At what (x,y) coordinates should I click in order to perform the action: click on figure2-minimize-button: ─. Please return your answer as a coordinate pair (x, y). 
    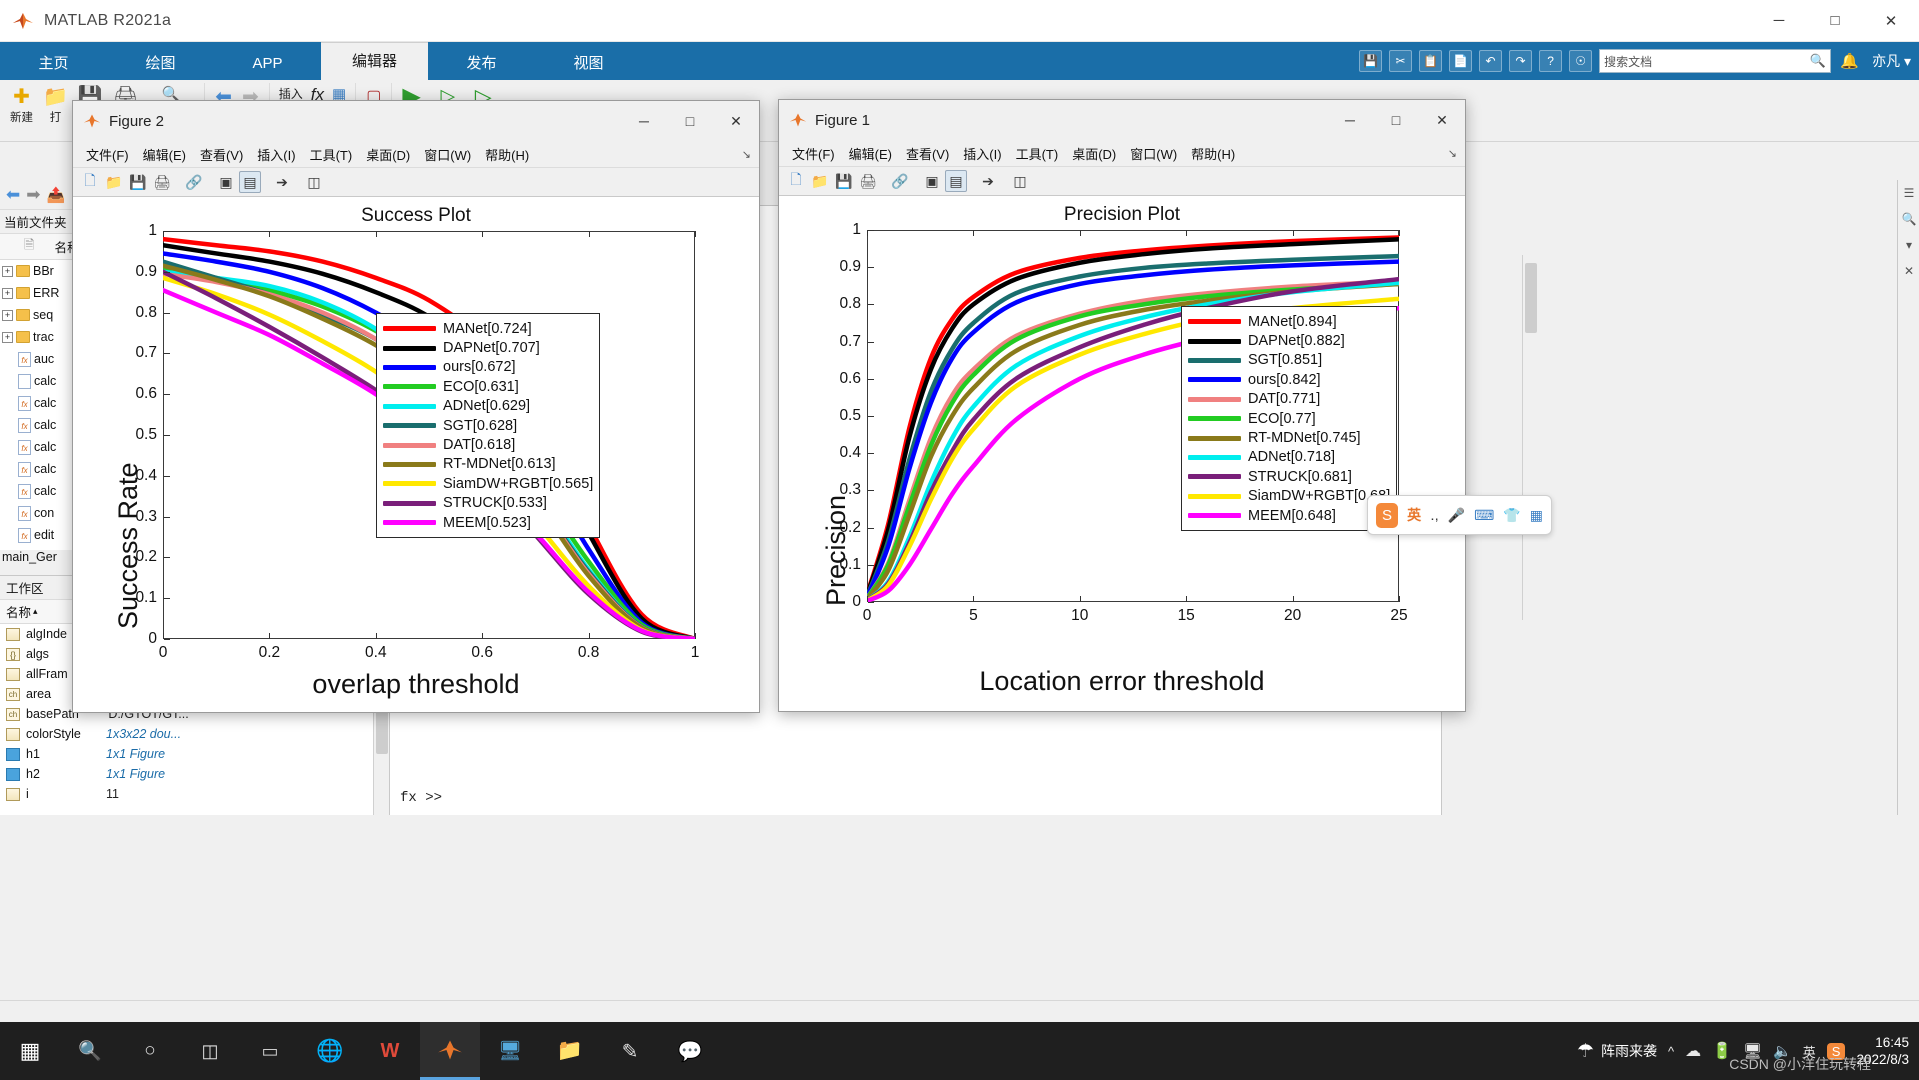
    Looking at the image, I should click on (644, 121).